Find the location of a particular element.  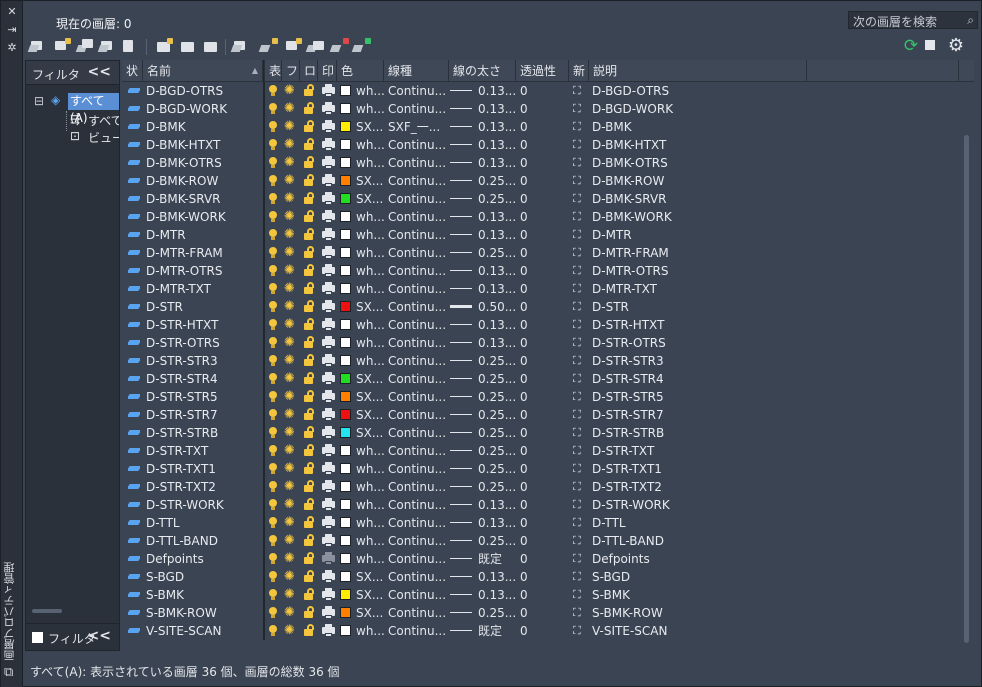

layer-name: D-TTL-BAND is located at coordinates (205, 541).